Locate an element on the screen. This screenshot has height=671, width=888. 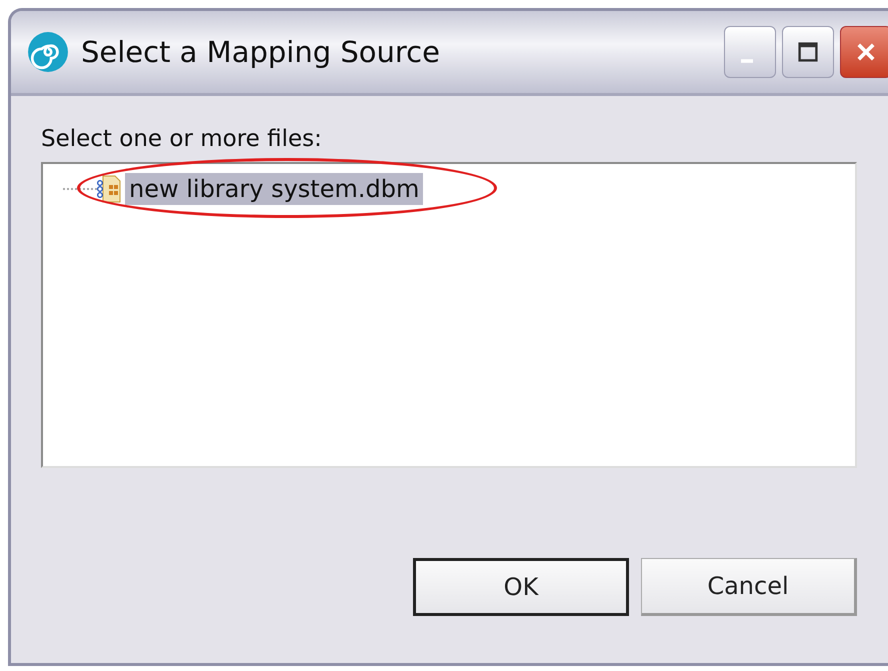
minimize-icon is located at coordinates (747, 61).